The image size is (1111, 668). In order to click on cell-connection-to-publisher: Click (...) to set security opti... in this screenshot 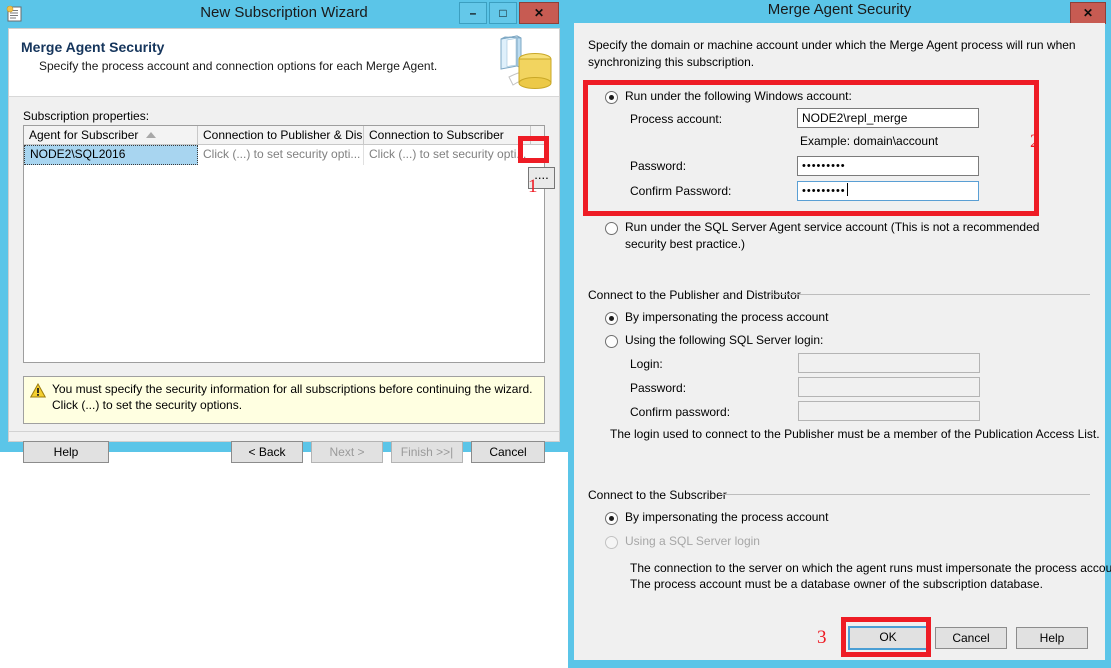, I will do `click(281, 155)`.